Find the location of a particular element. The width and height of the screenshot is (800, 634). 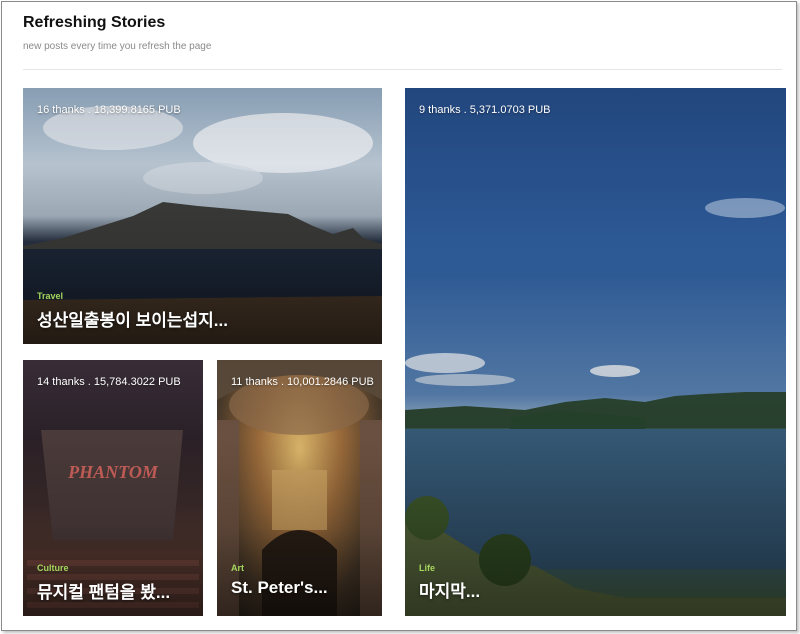

story-category: Culture is located at coordinates (53, 568).